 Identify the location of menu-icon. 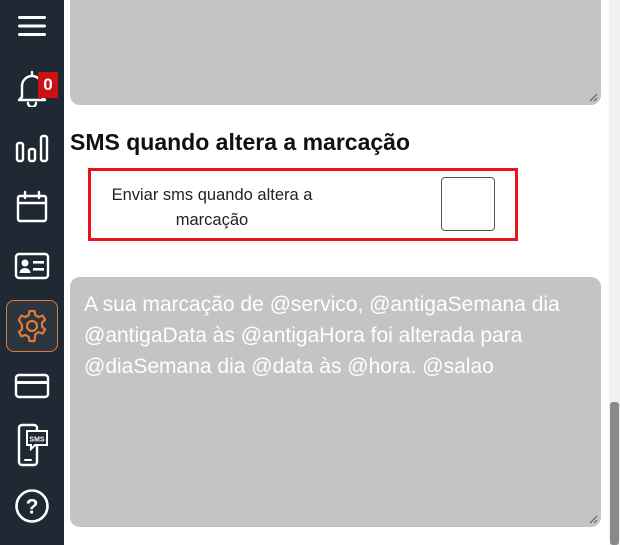
(32, 26).